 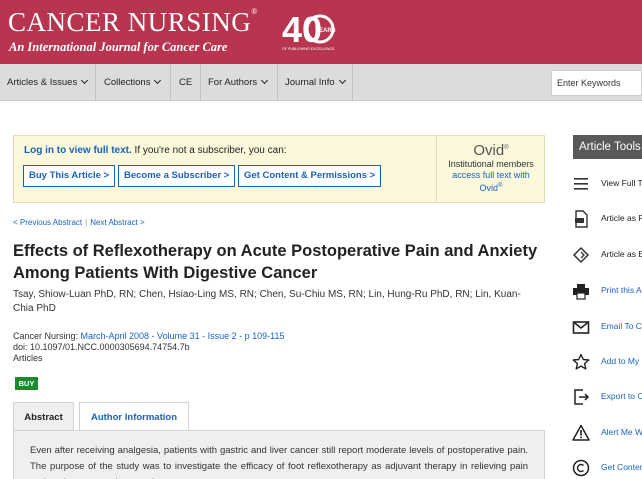 I want to click on tool-label: Export to Citation Manager, so click(x=621, y=396).